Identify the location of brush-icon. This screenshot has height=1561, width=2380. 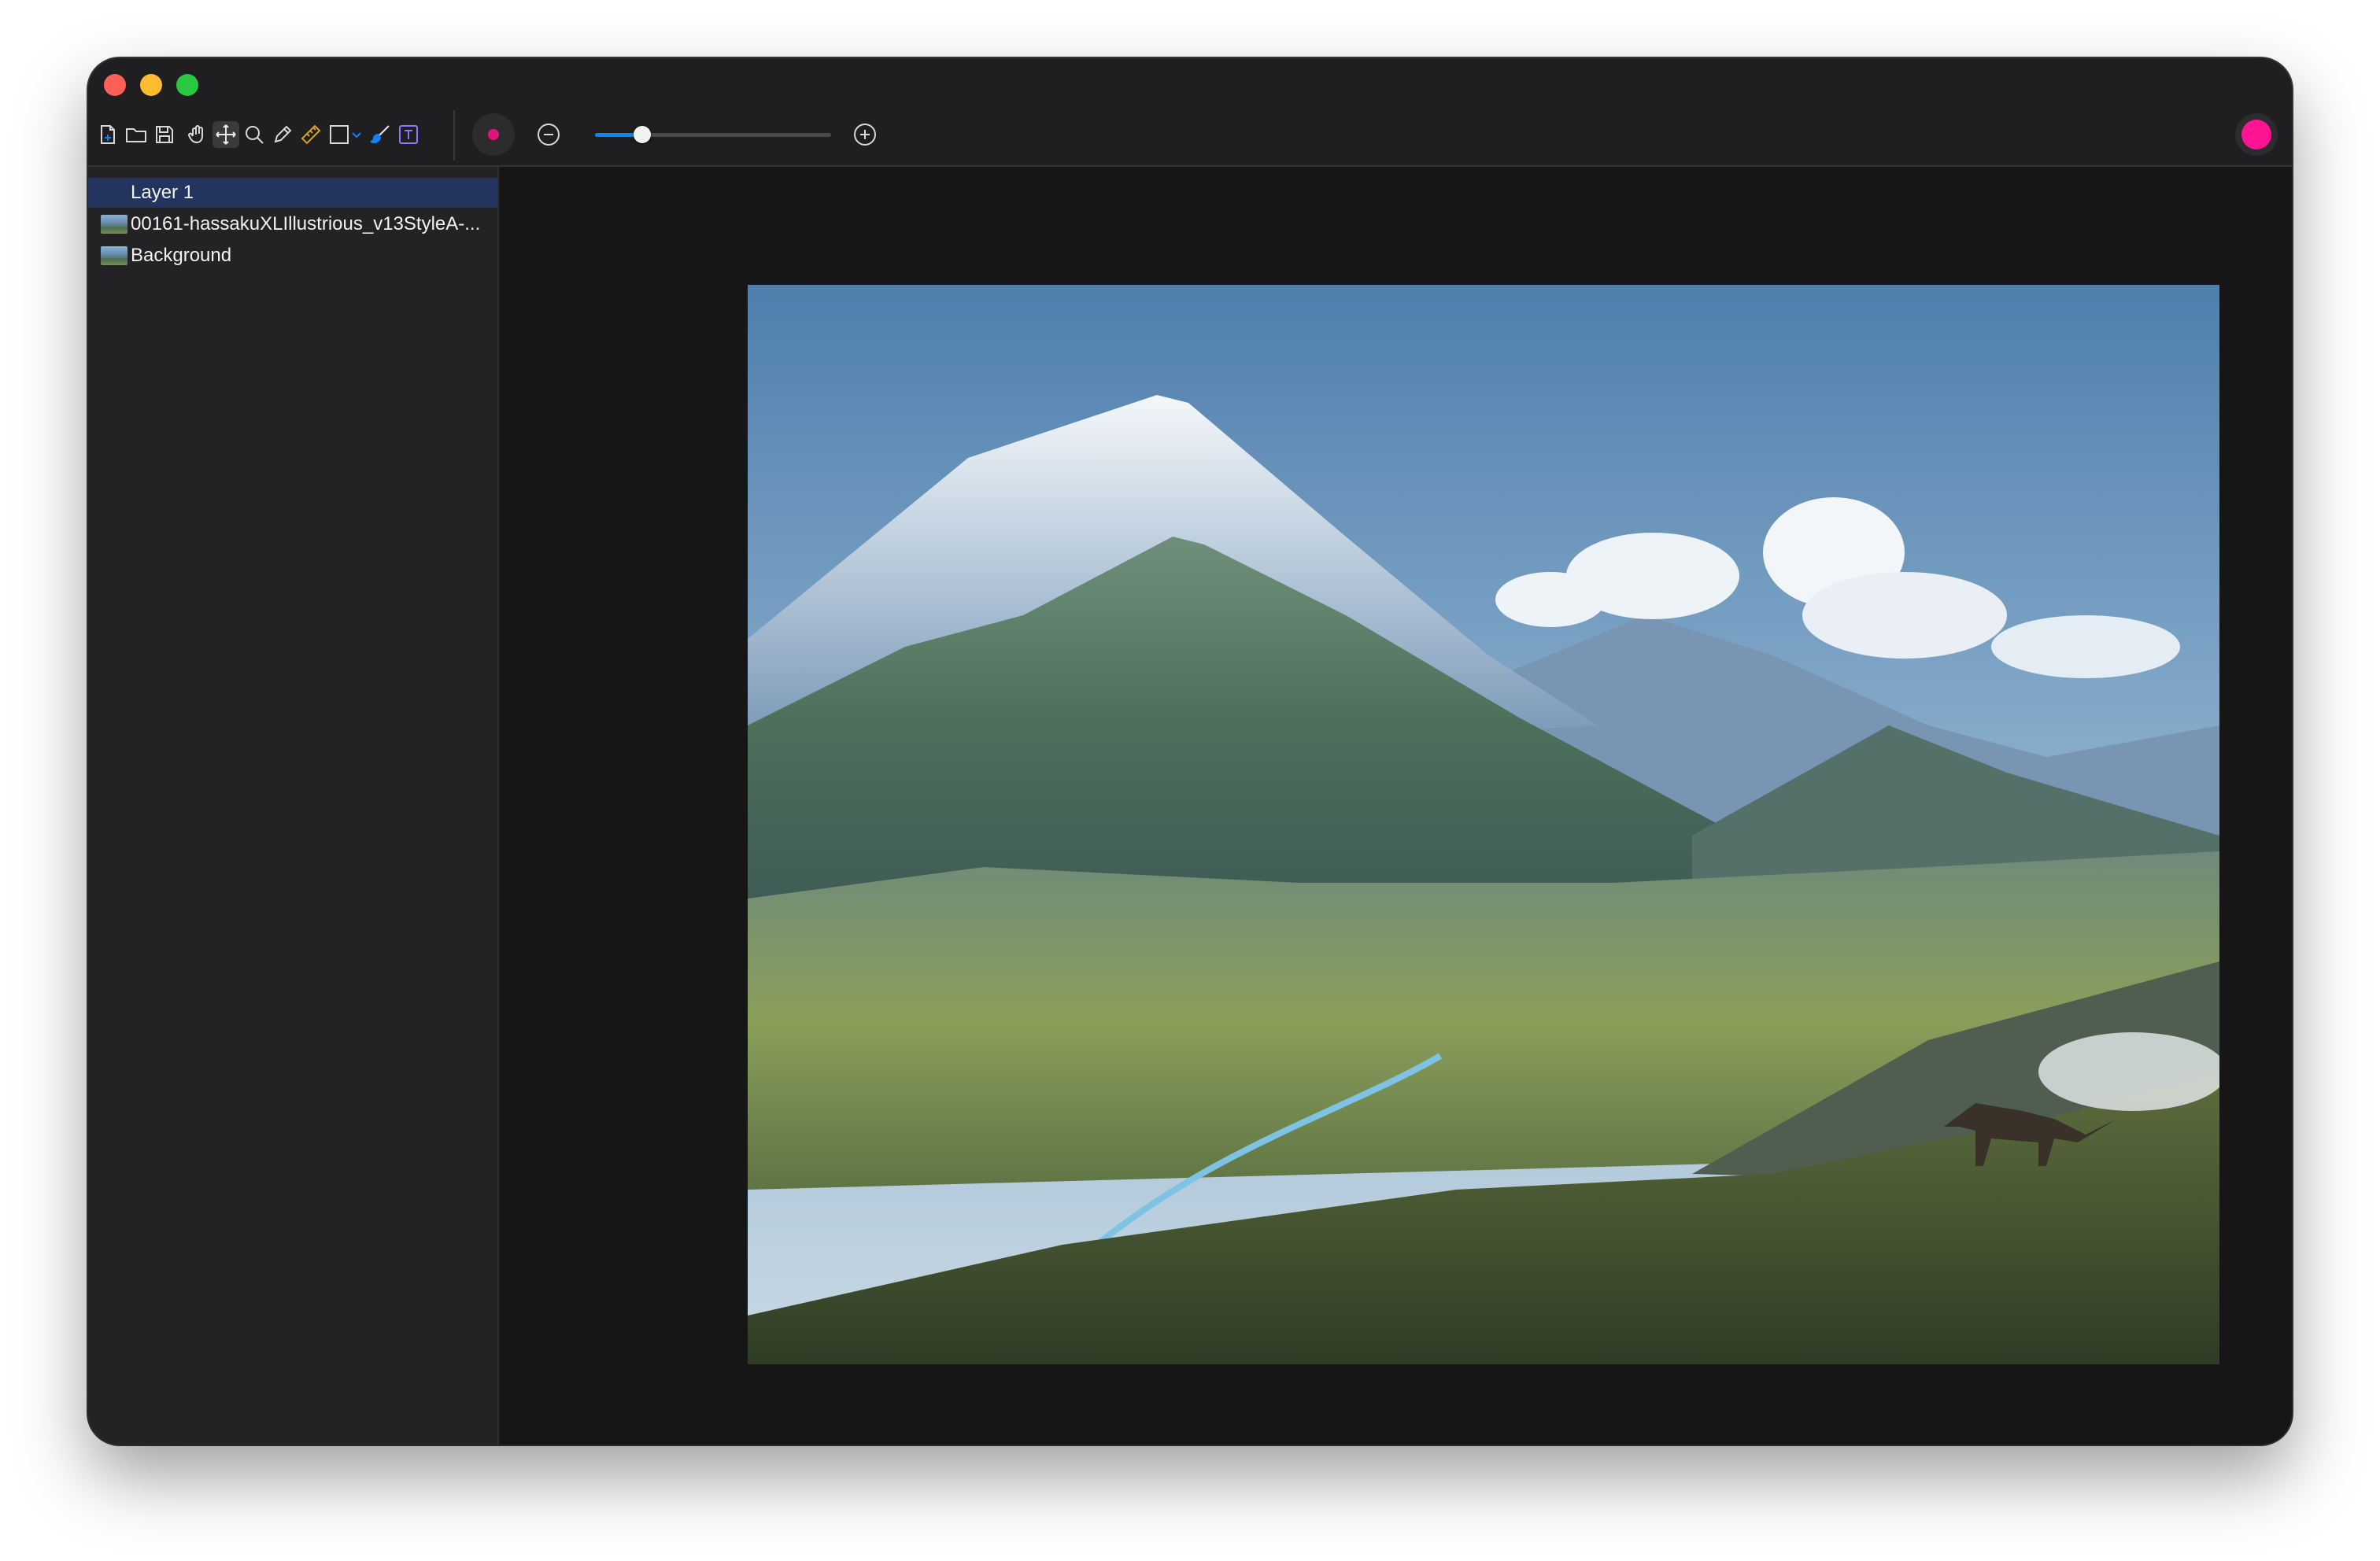
(380, 134).